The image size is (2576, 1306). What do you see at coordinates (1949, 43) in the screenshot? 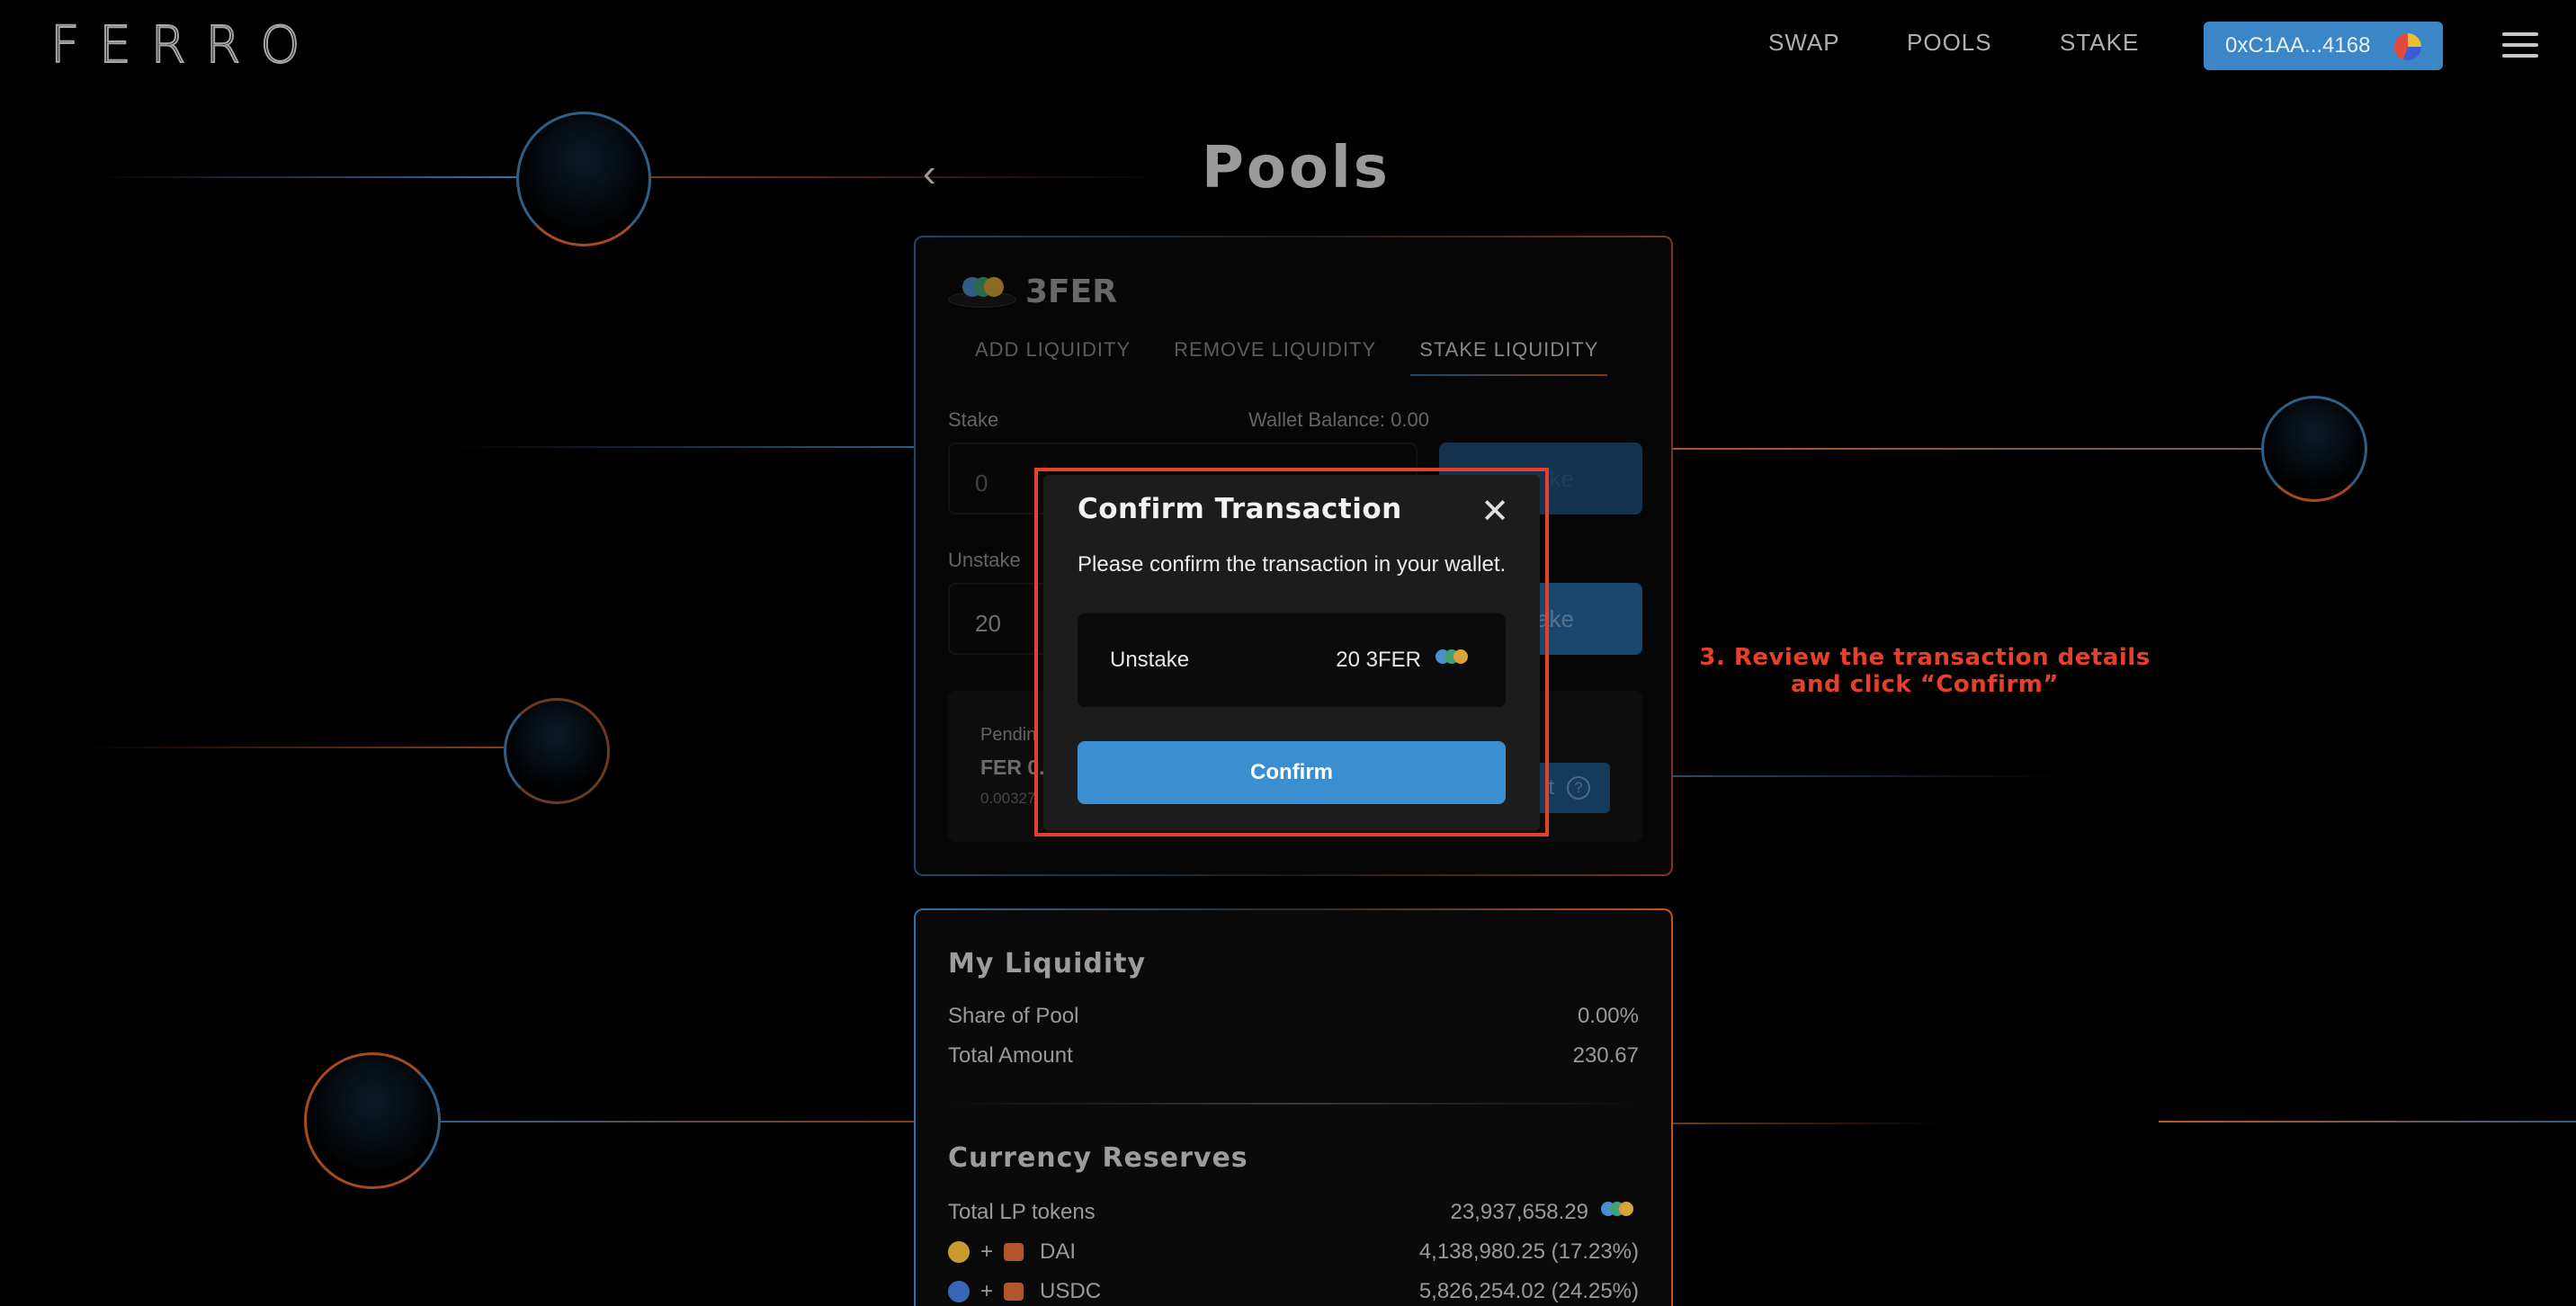
I see `nav-pools: POOLS` at bounding box center [1949, 43].